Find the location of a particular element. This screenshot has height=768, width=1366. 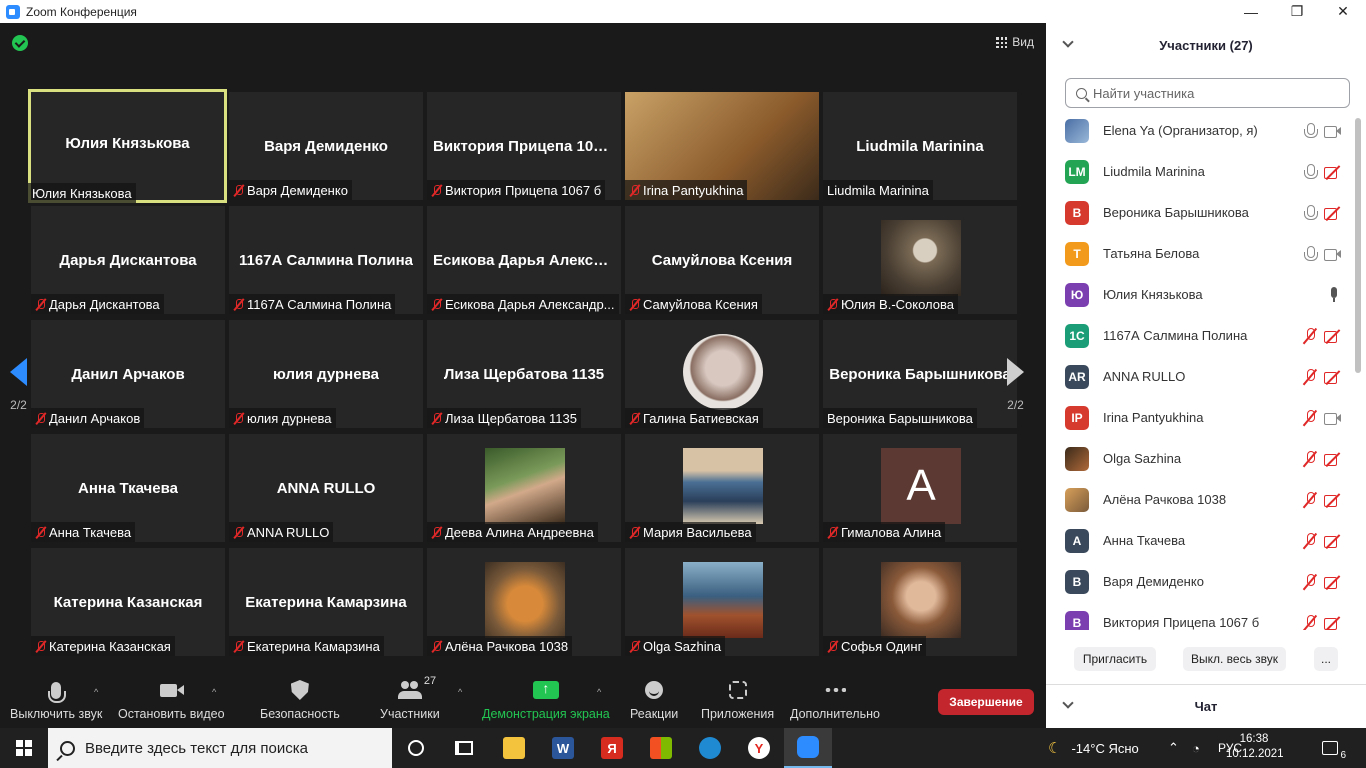

close-button: ✕ is located at coordinates (1343, 11).